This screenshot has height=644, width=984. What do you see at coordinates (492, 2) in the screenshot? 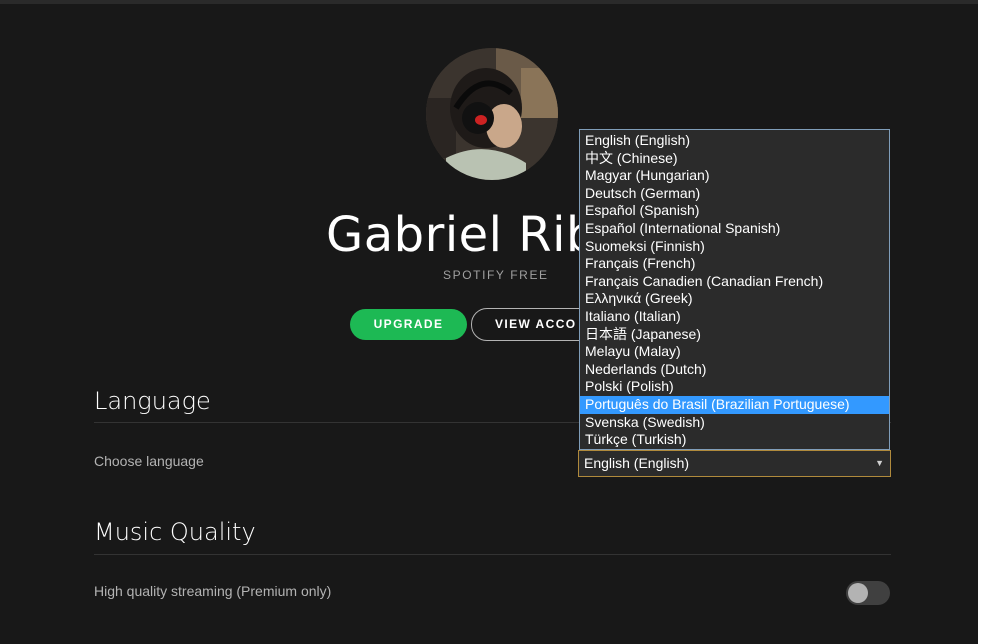
I see `window-top-bar` at bounding box center [492, 2].